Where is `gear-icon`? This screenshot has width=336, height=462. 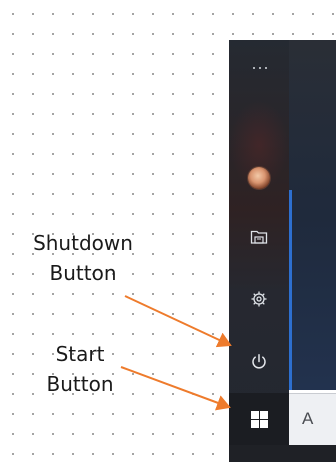 gear-icon is located at coordinates (259, 299).